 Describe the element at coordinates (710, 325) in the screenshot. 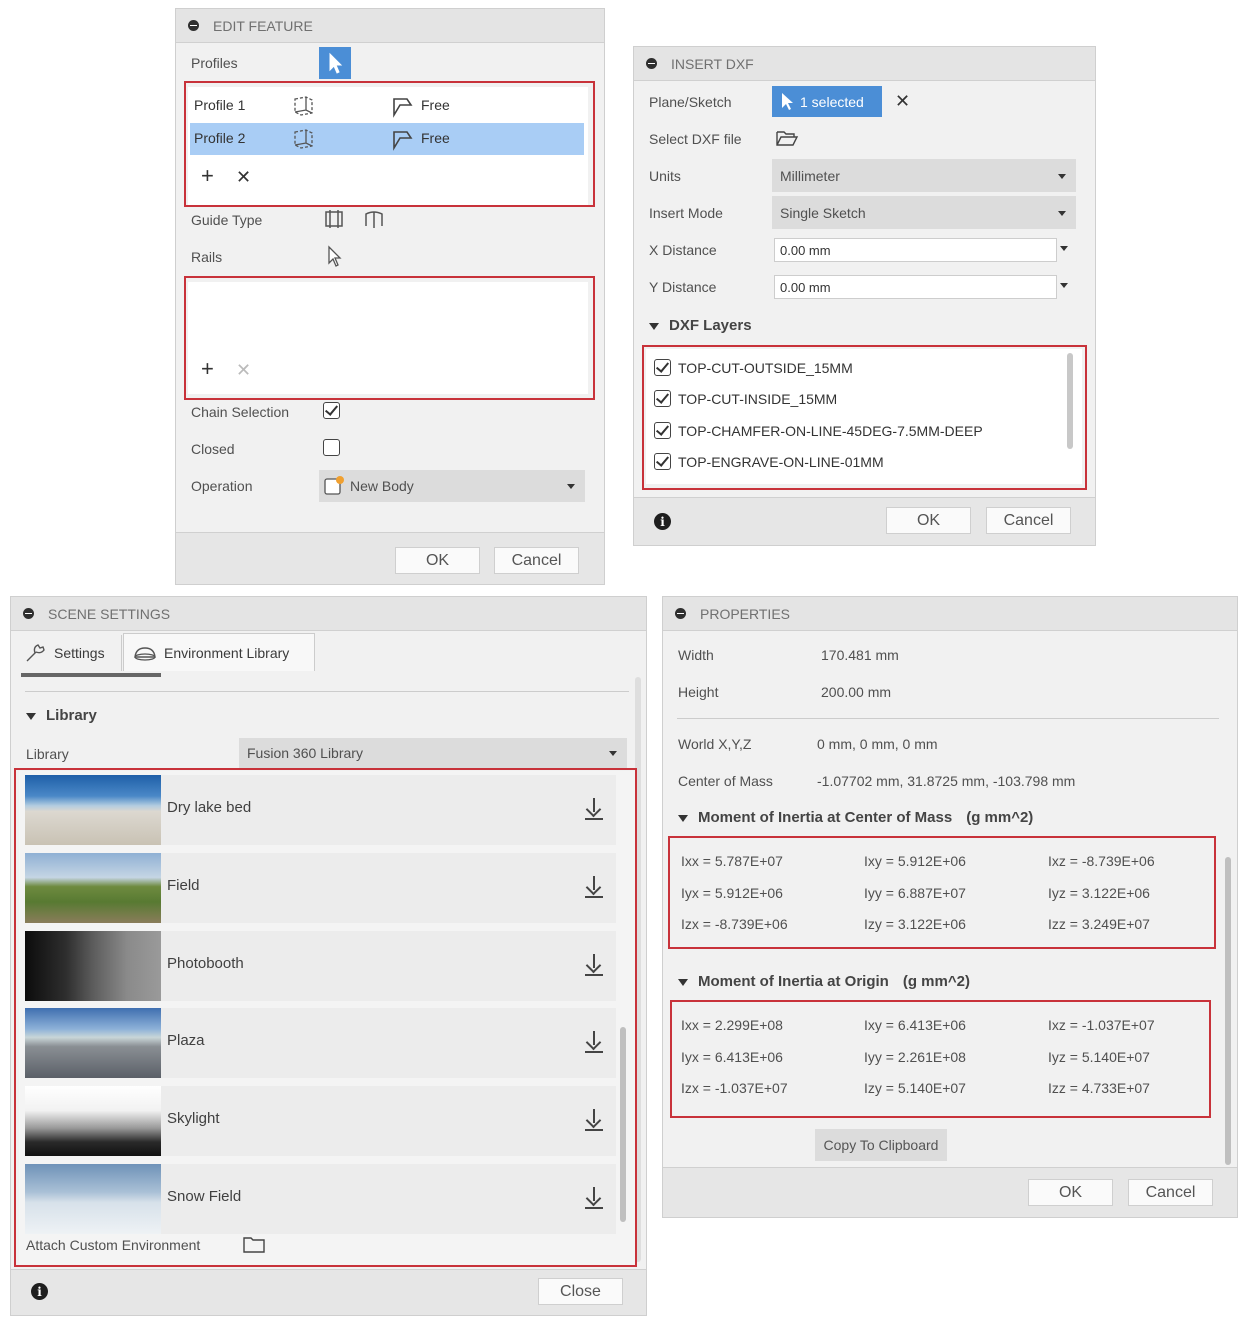

I see `dxf-layers-title: DXF Layers` at that location.